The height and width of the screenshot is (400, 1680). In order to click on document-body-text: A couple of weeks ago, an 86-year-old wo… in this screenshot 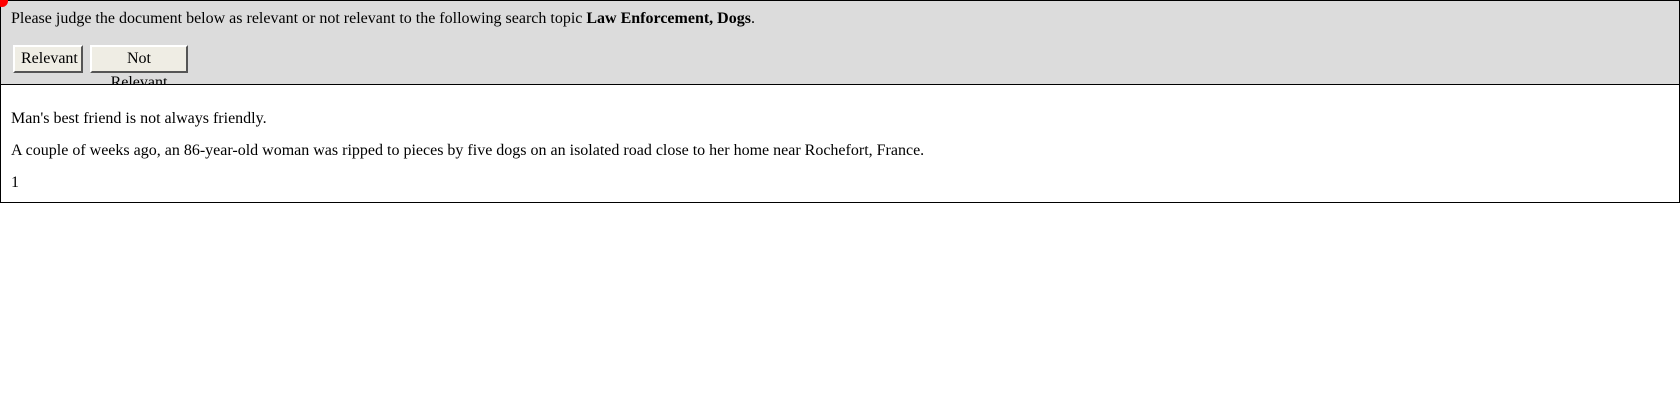, I will do `click(468, 150)`.